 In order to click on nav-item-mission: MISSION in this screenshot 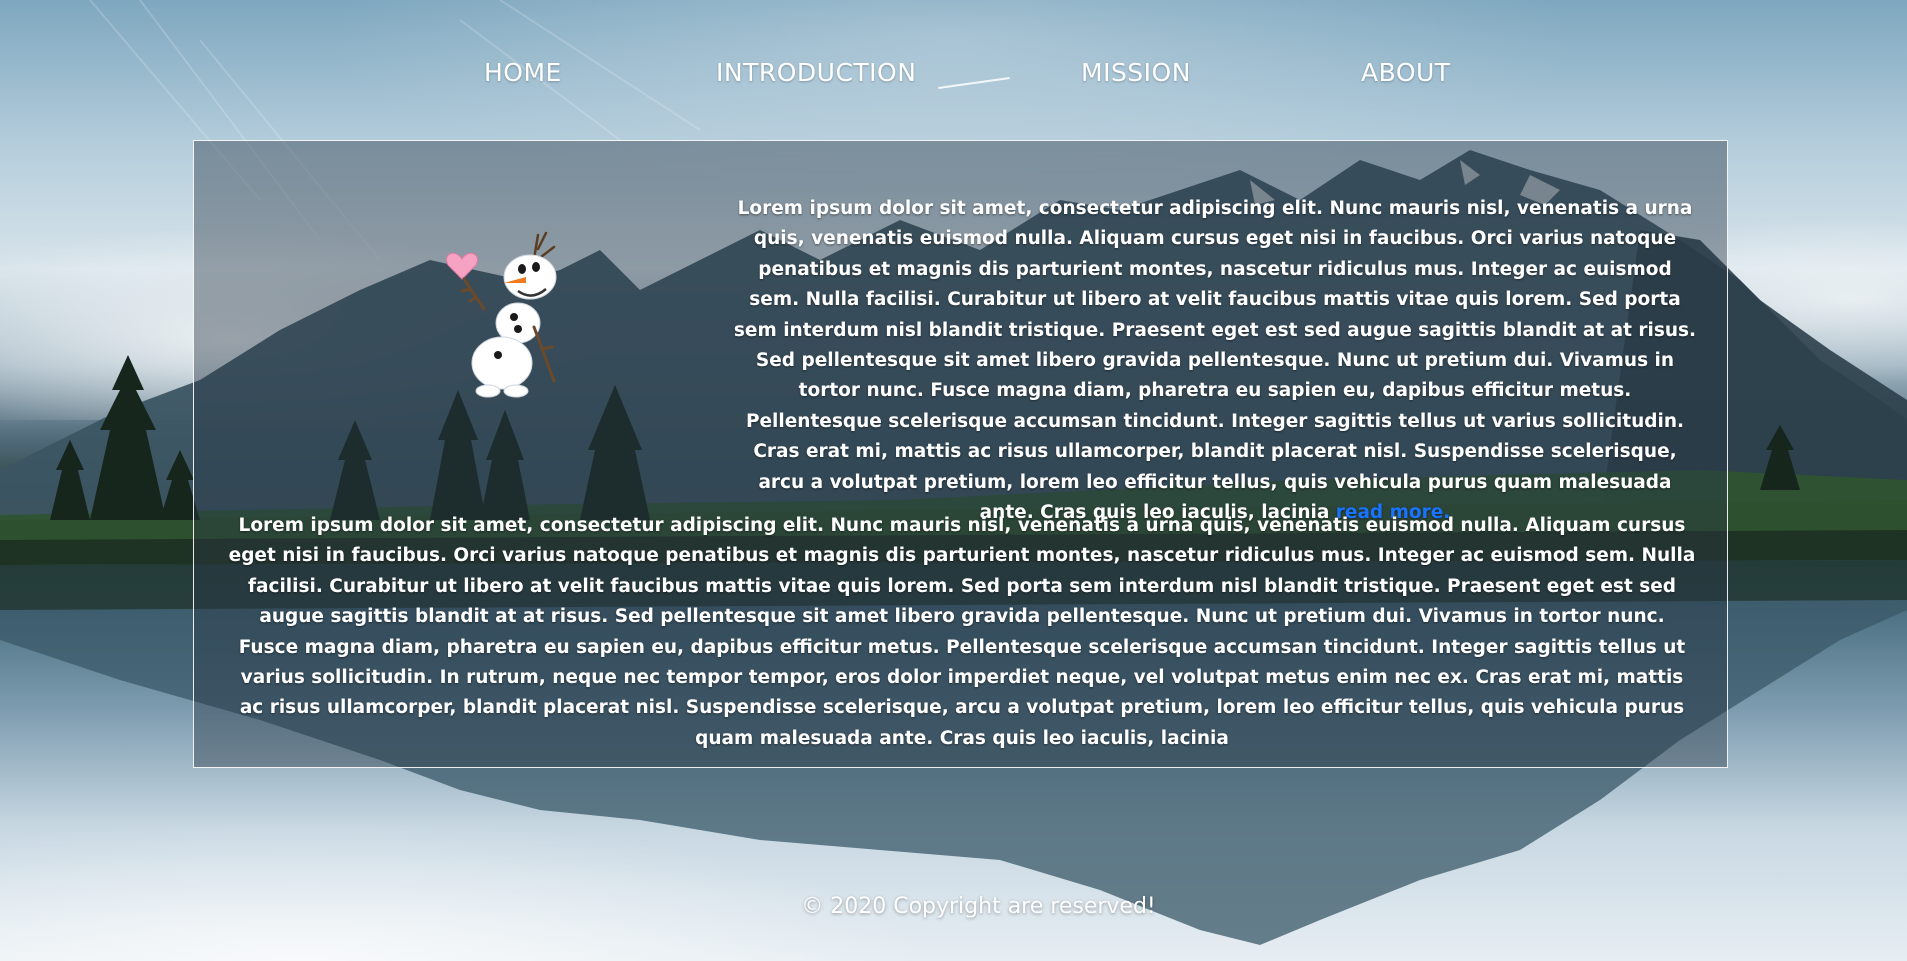, I will do `click(1136, 72)`.